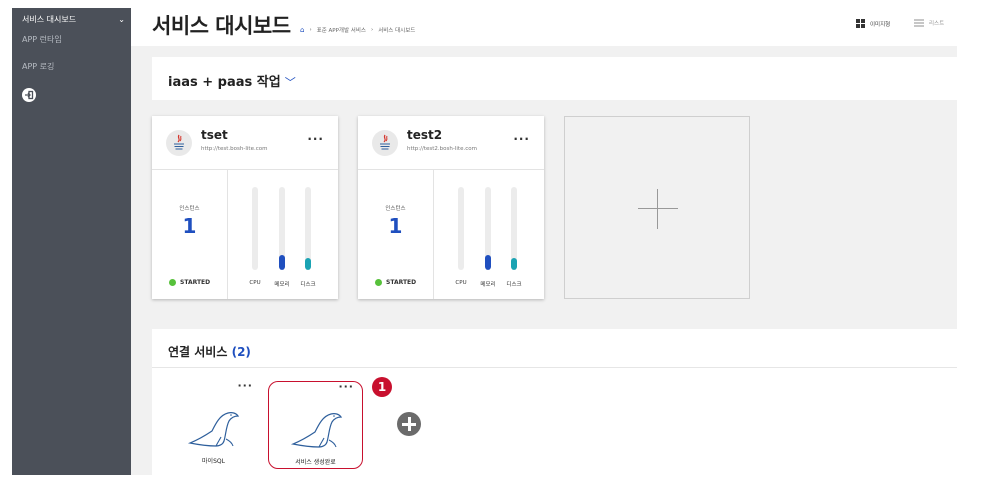  I want to click on space-title: iaas + paas 작업 ﹀, so click(232, 80).